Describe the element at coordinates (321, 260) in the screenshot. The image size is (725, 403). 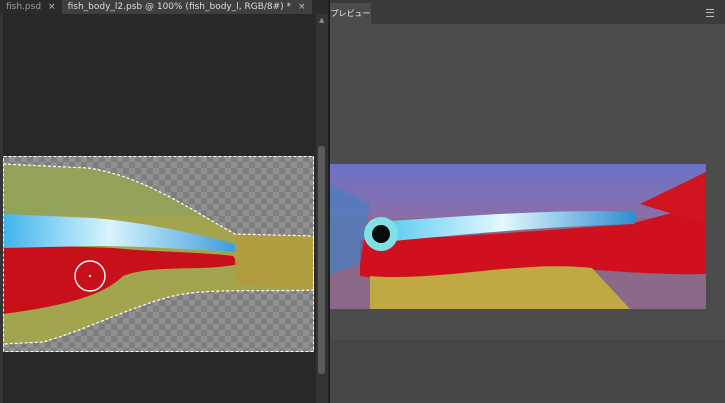
I see `scrollbar-thumb` at that location.